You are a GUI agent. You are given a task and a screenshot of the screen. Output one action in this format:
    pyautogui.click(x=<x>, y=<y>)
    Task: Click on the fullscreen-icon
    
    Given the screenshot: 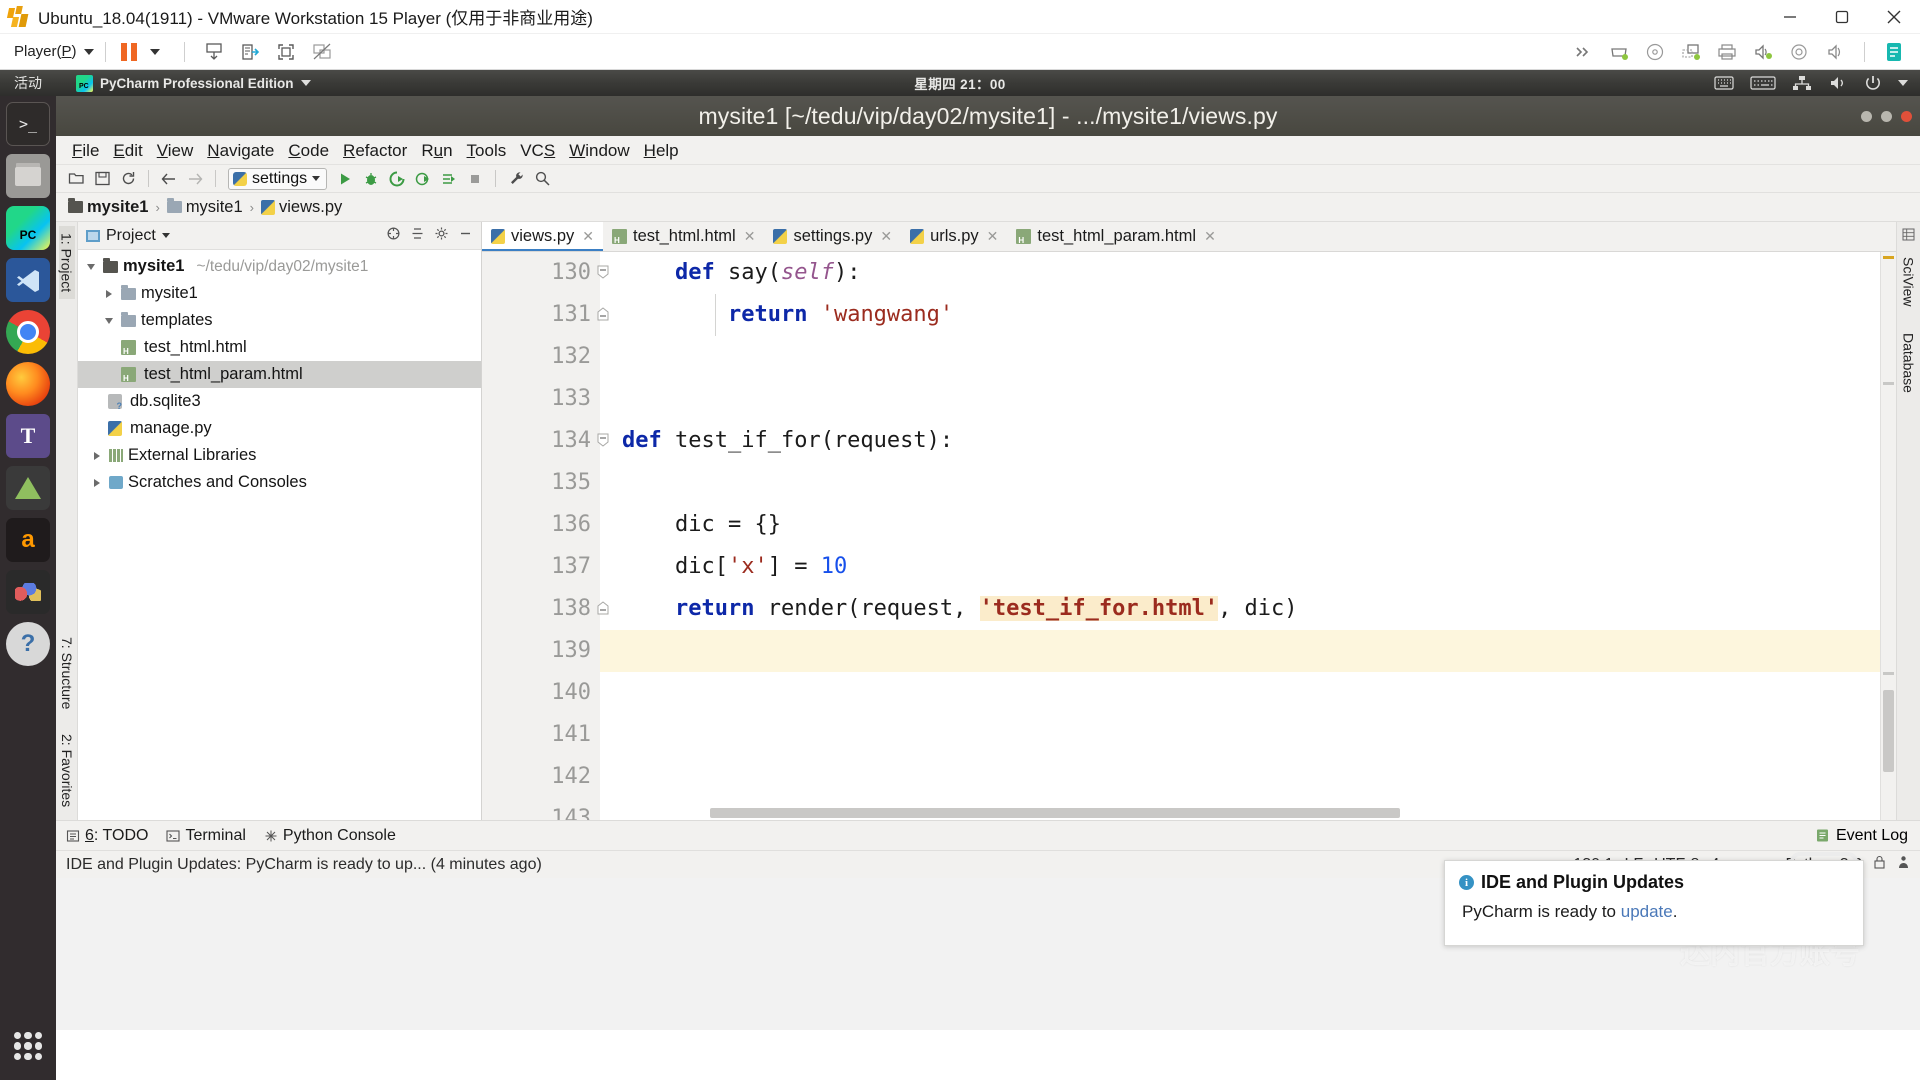 What is the action you would take?
    pyautogui.click(x=286, y=52)
    